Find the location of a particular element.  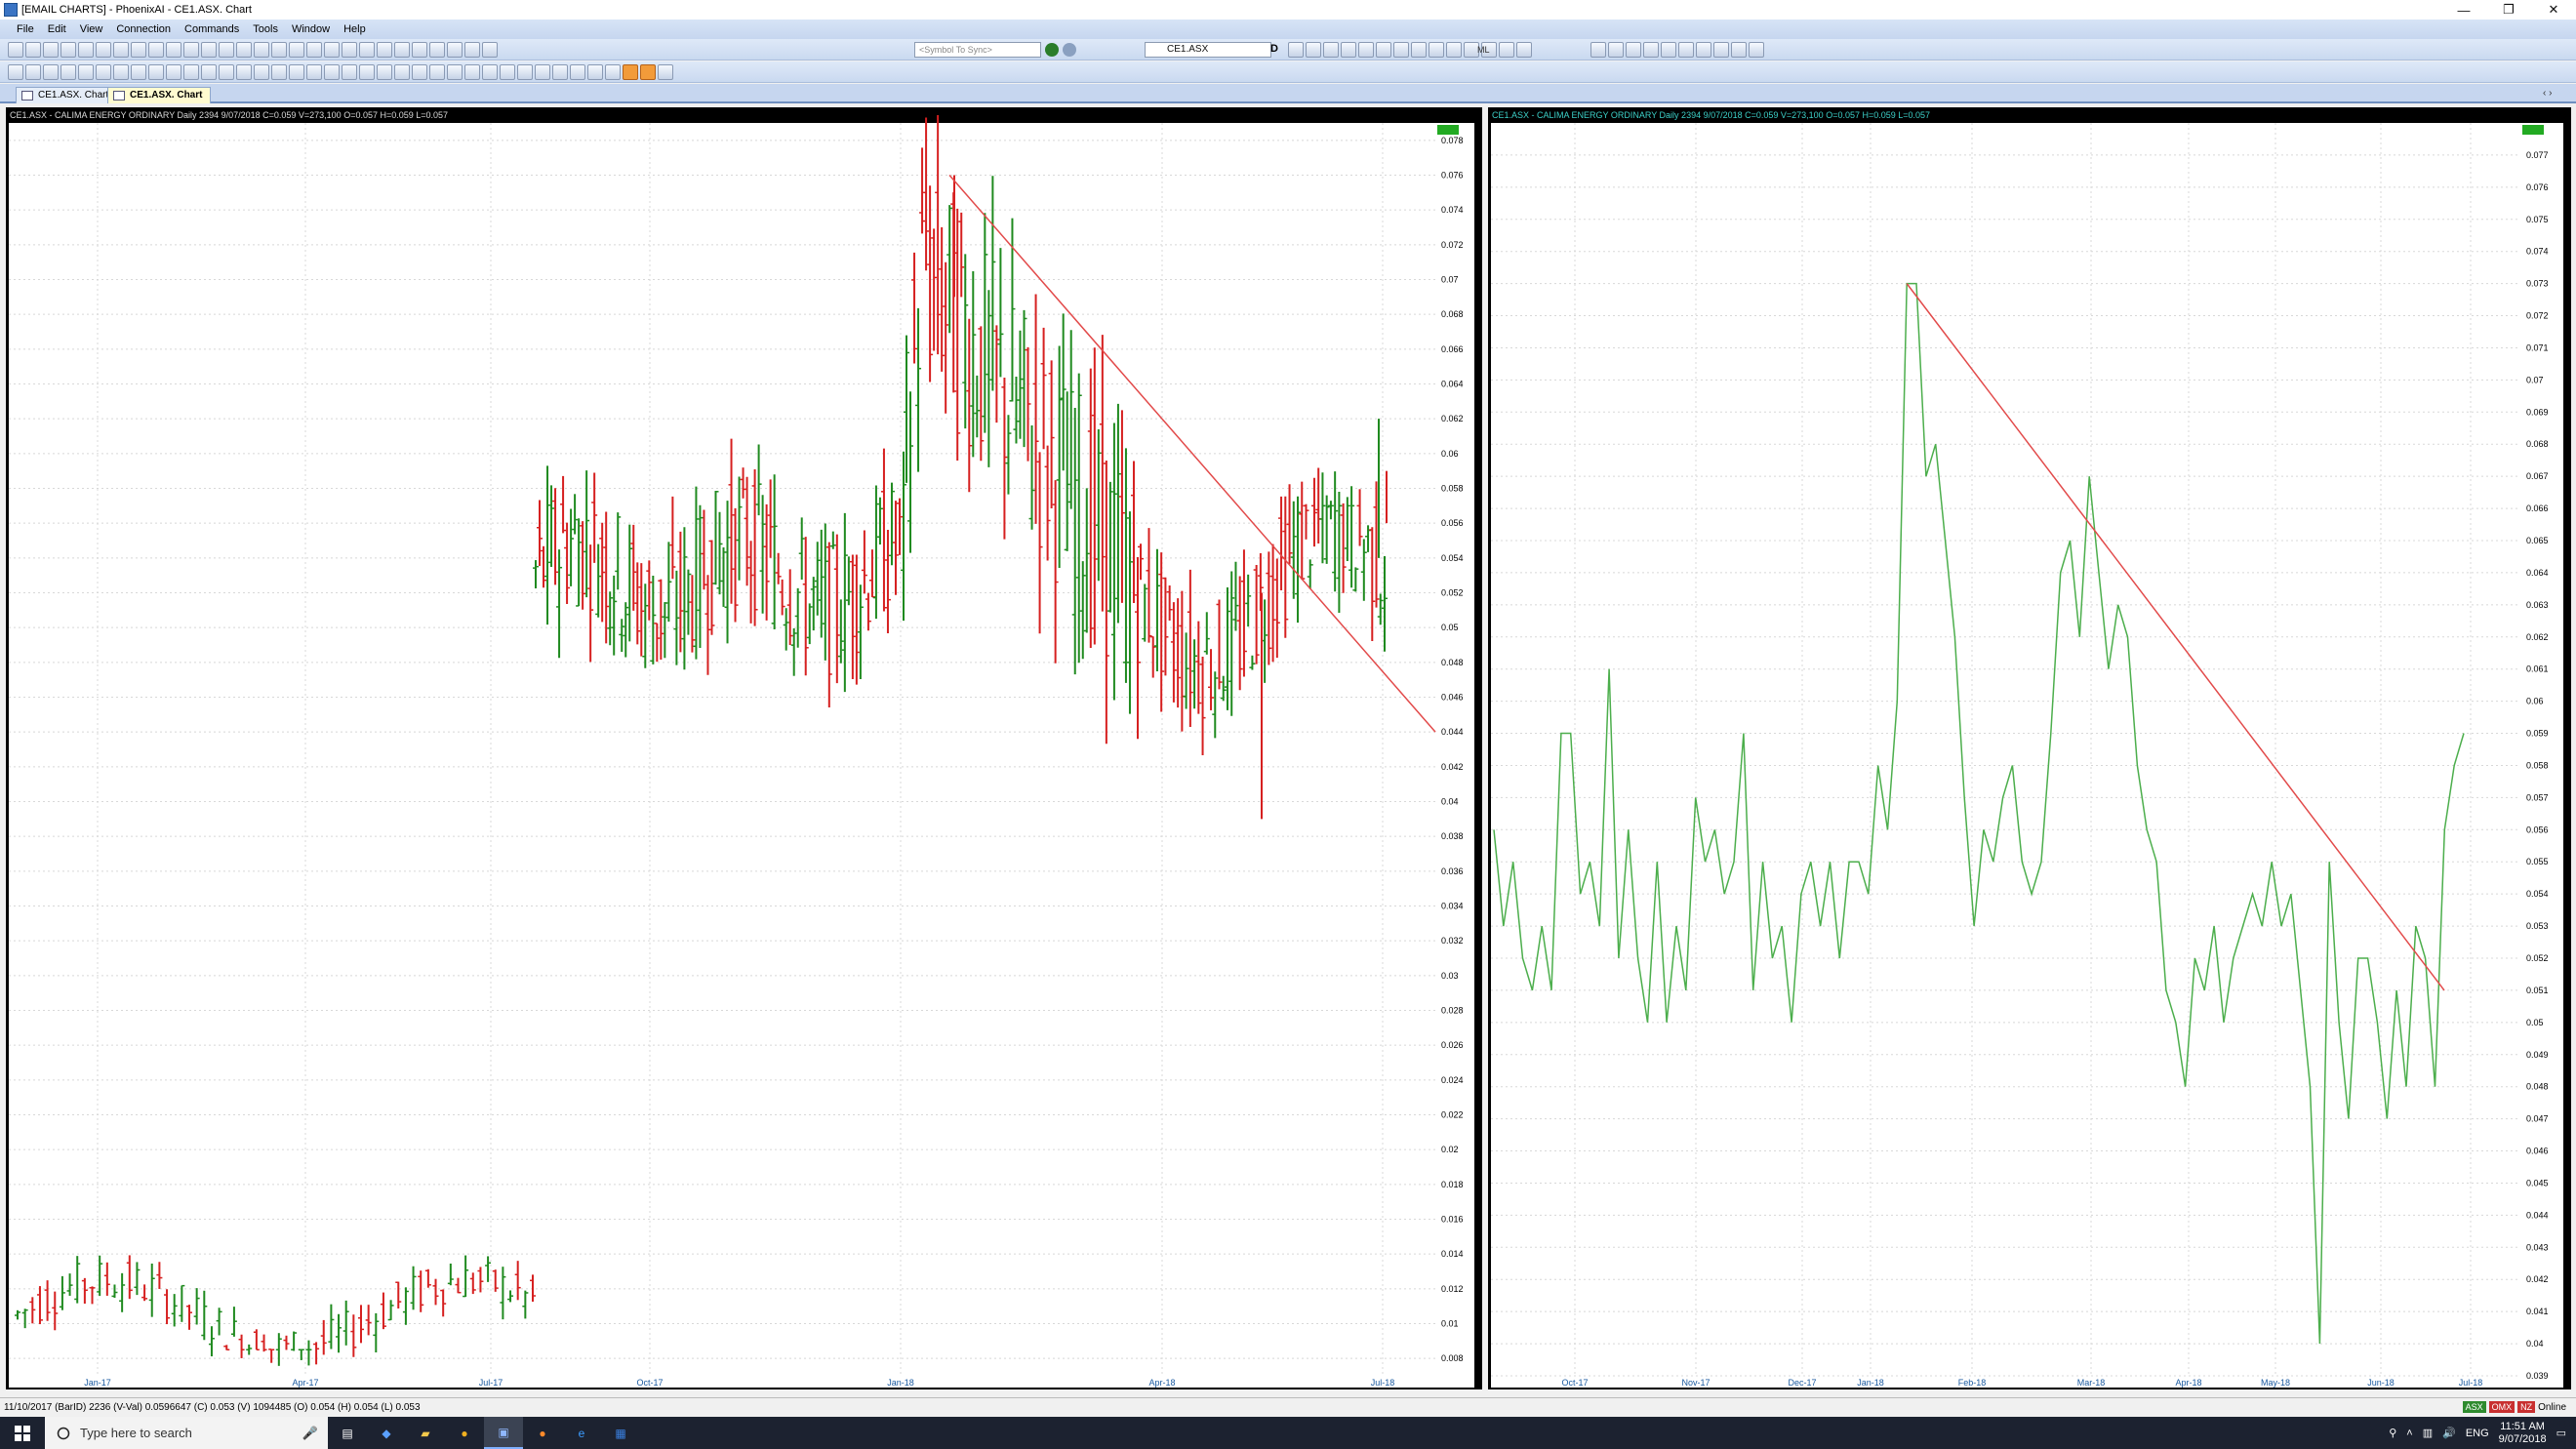

volume-icon: 🔊 is located at coordinates (2449, 1433).